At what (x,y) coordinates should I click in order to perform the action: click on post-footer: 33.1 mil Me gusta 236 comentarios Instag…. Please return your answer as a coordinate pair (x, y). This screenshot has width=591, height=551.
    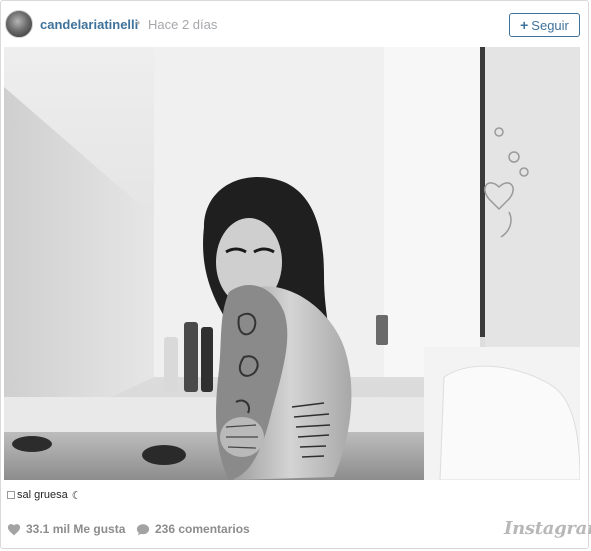
    Looking at the image, I should click on (296, 531).